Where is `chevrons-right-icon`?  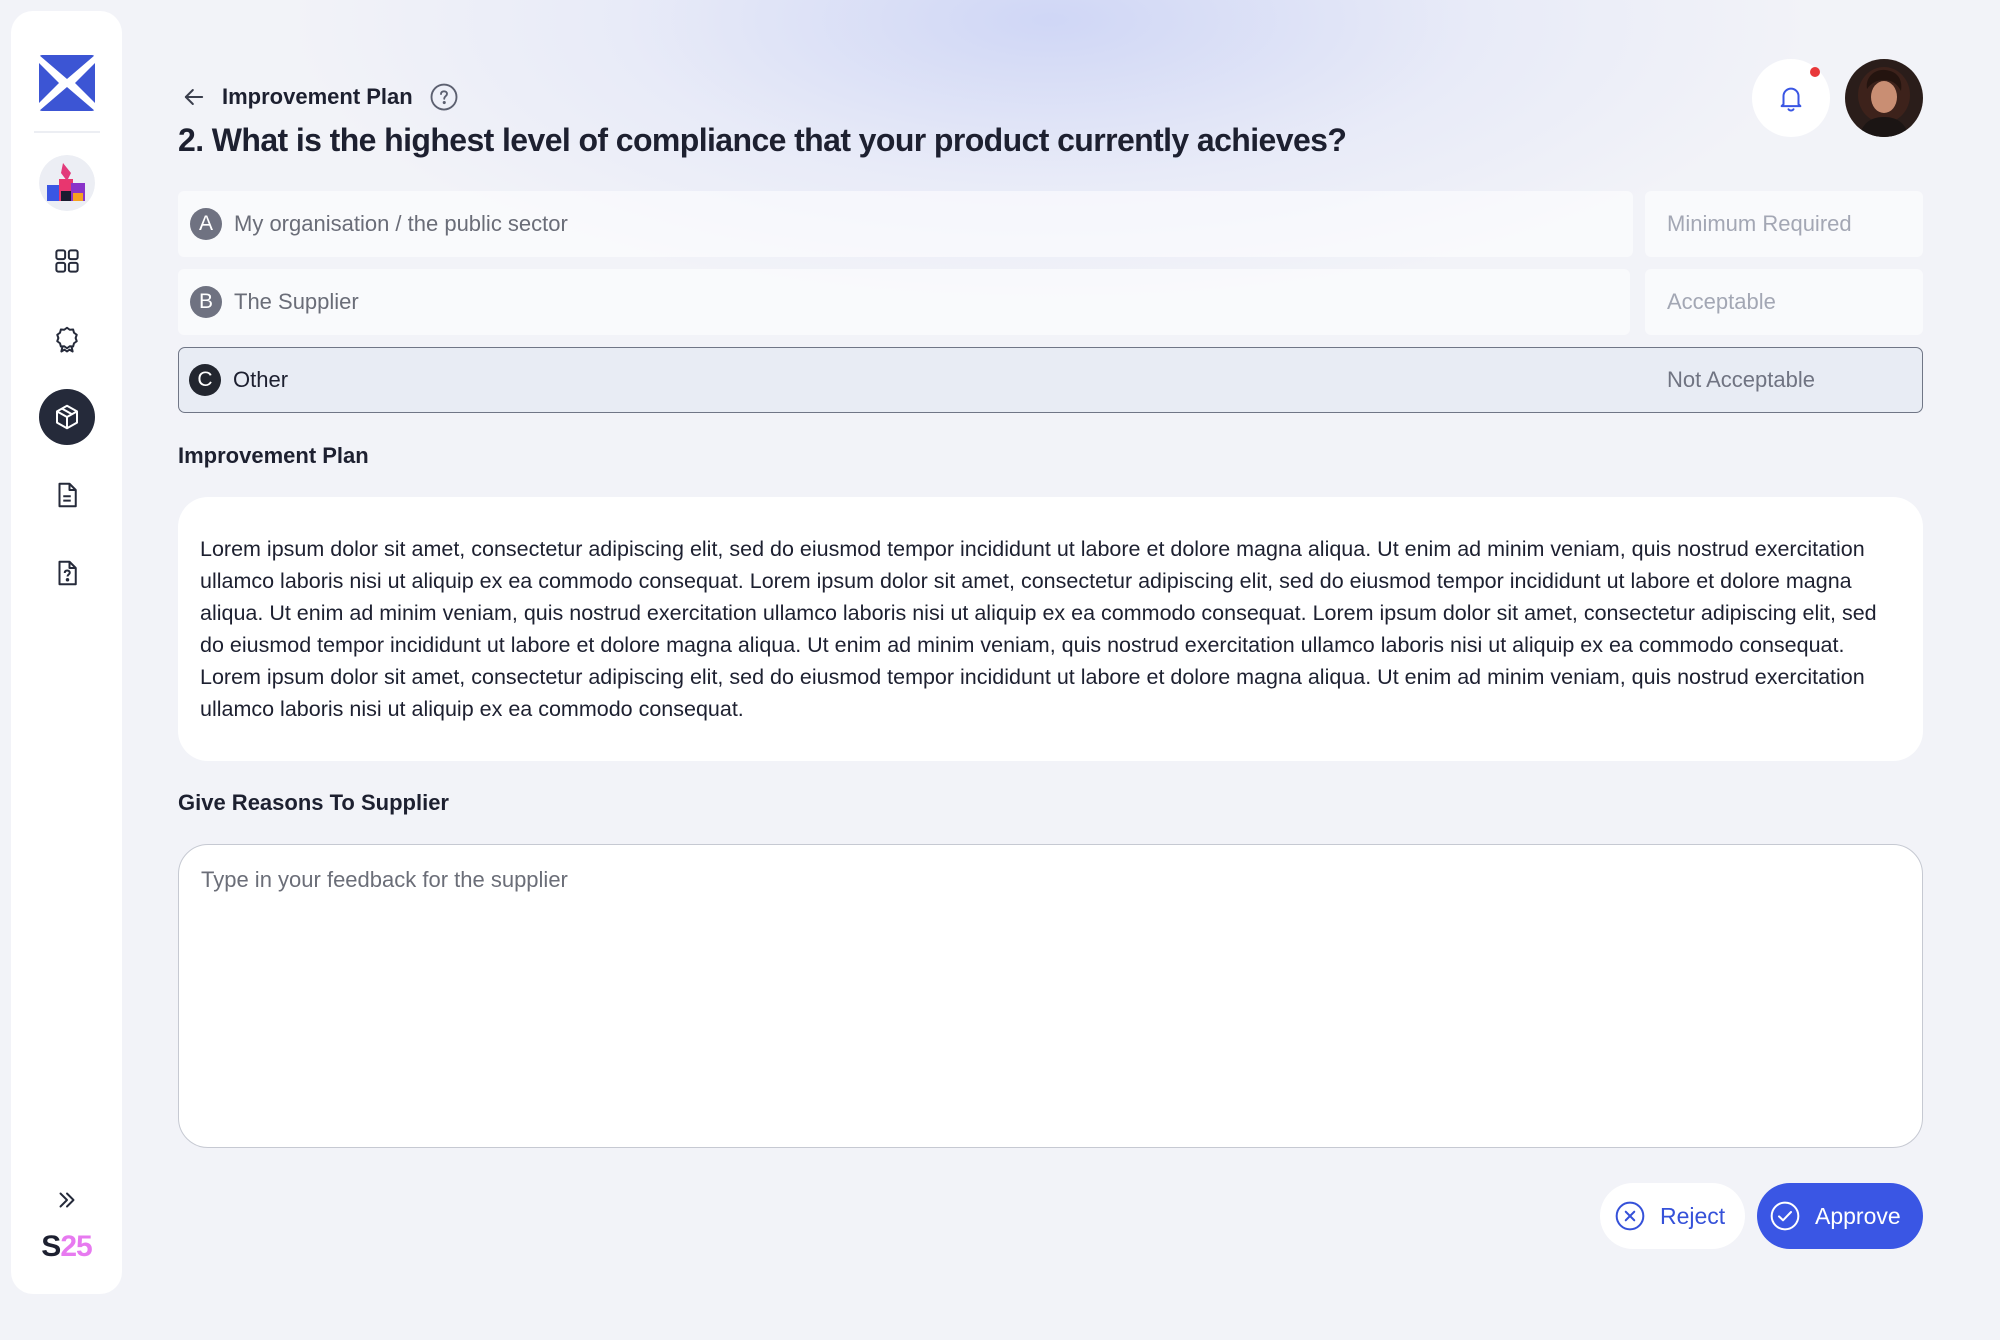 chevrons-right-icon is located at coordinates (66, 1200).